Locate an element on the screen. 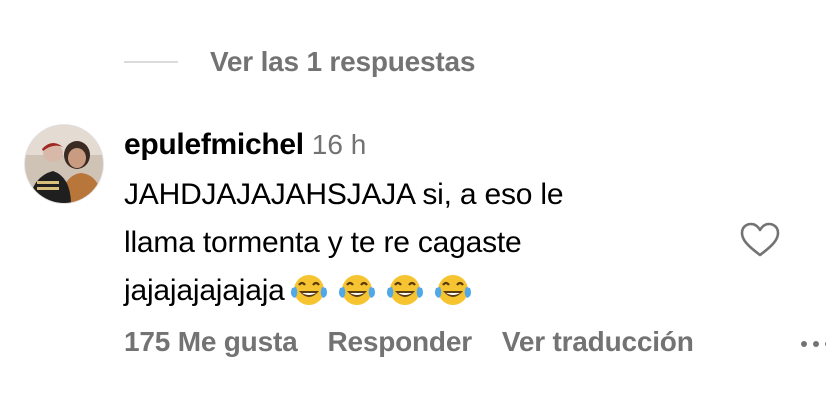  replies-divider is located at coordinates (151, 62).